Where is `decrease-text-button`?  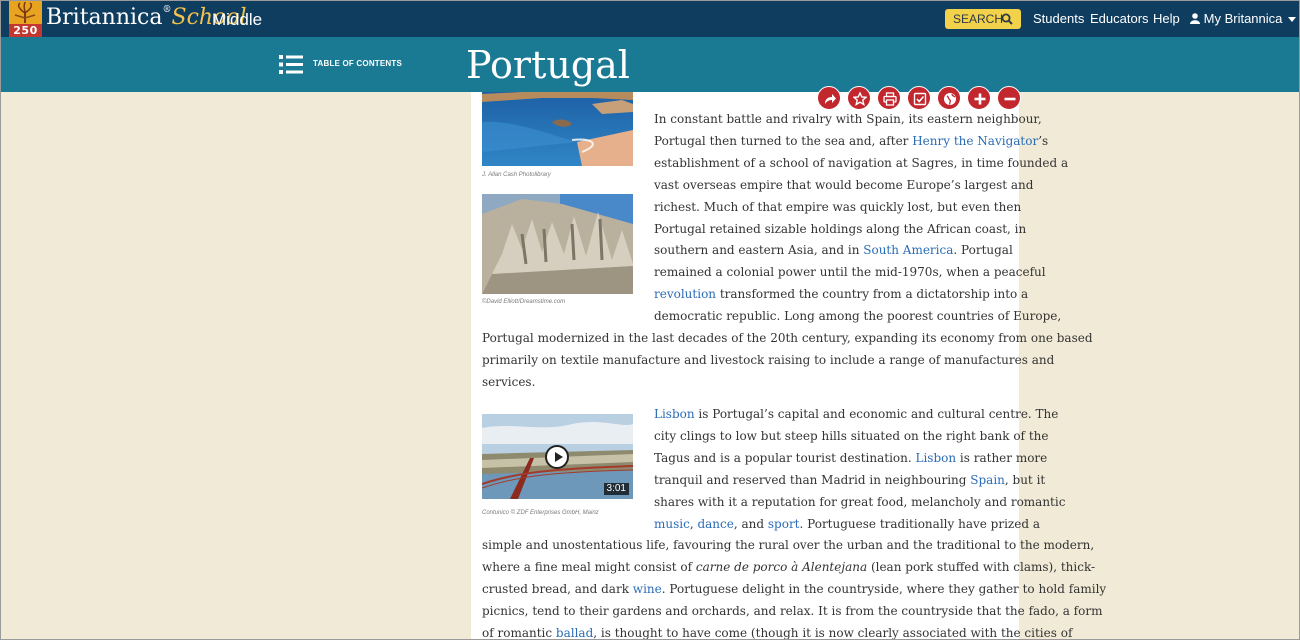
decrease-text-button is located at coordinates (1009, 98).